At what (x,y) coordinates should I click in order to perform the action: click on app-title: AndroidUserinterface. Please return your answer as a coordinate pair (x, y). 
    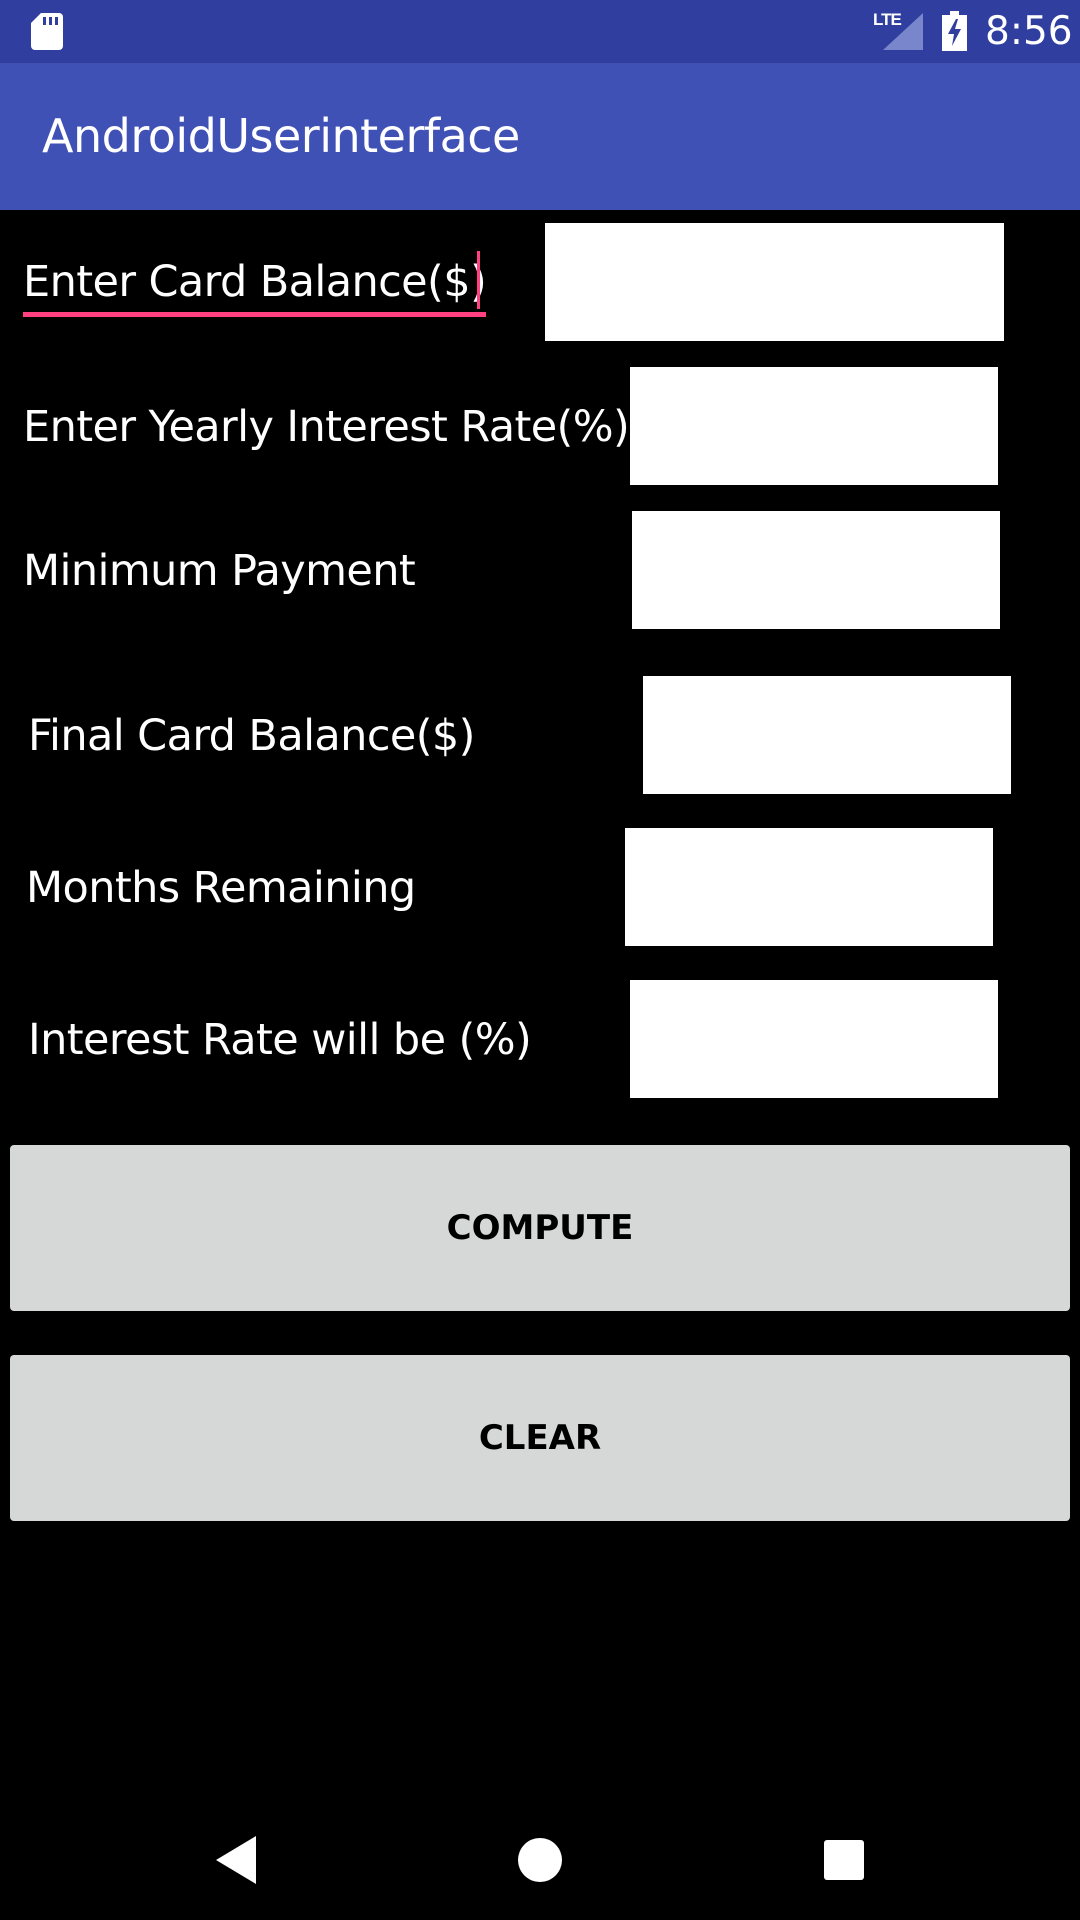
    Looking at the image, I should click on (281, 136).